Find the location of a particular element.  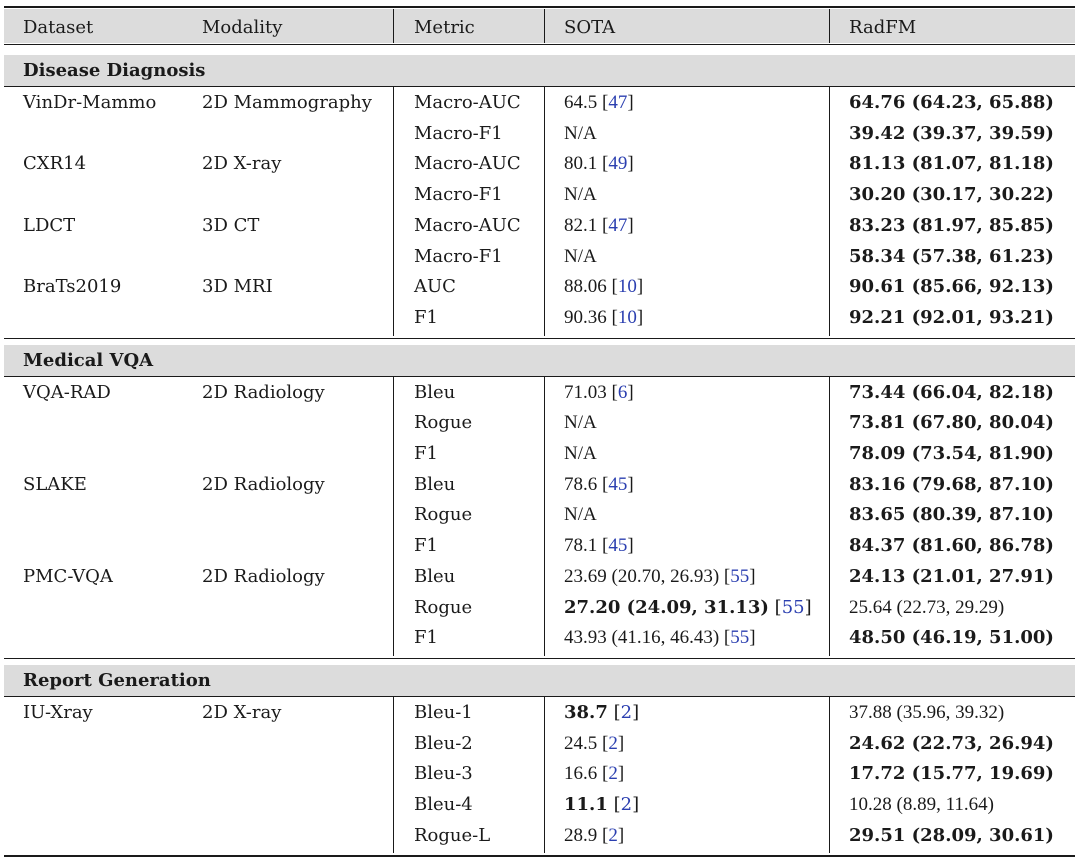

sota-cell: 11.1 [2] is located at coordinates (602, 804).